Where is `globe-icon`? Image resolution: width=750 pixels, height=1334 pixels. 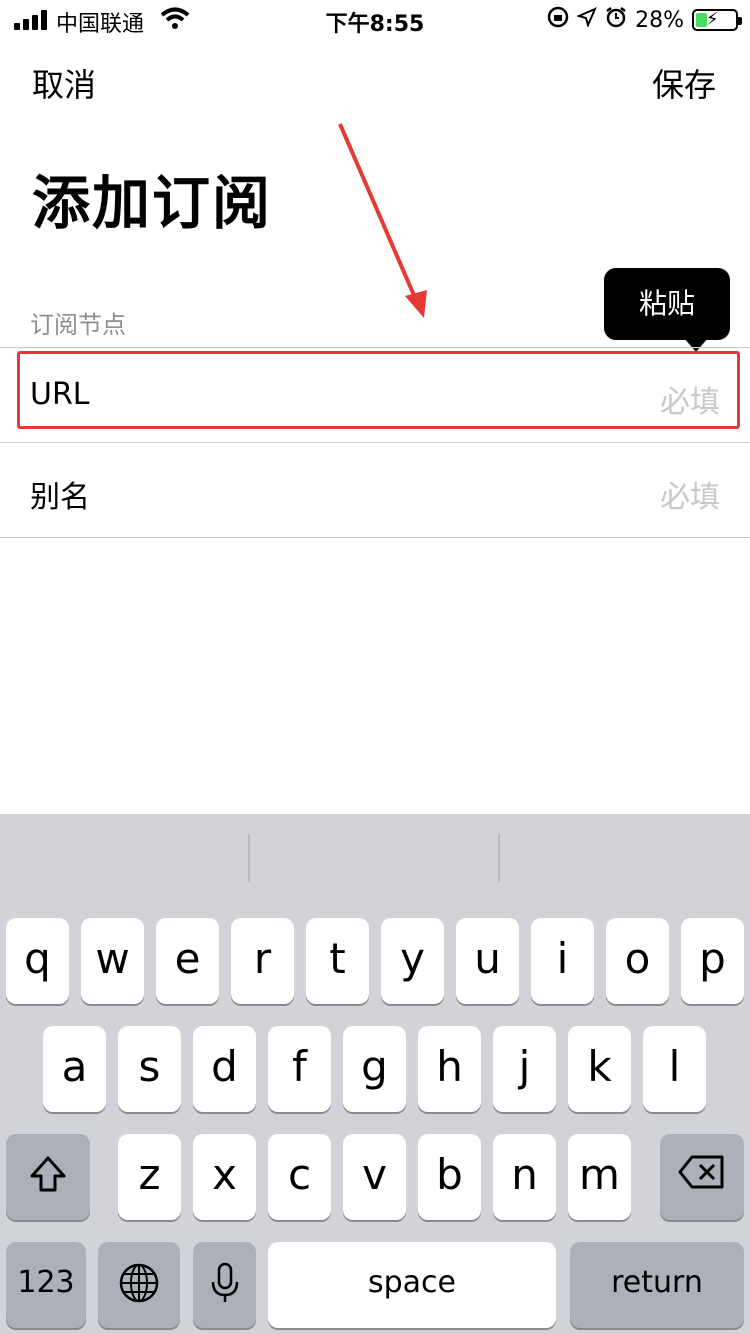
globe-icon is located at coordinates (139, 1283).